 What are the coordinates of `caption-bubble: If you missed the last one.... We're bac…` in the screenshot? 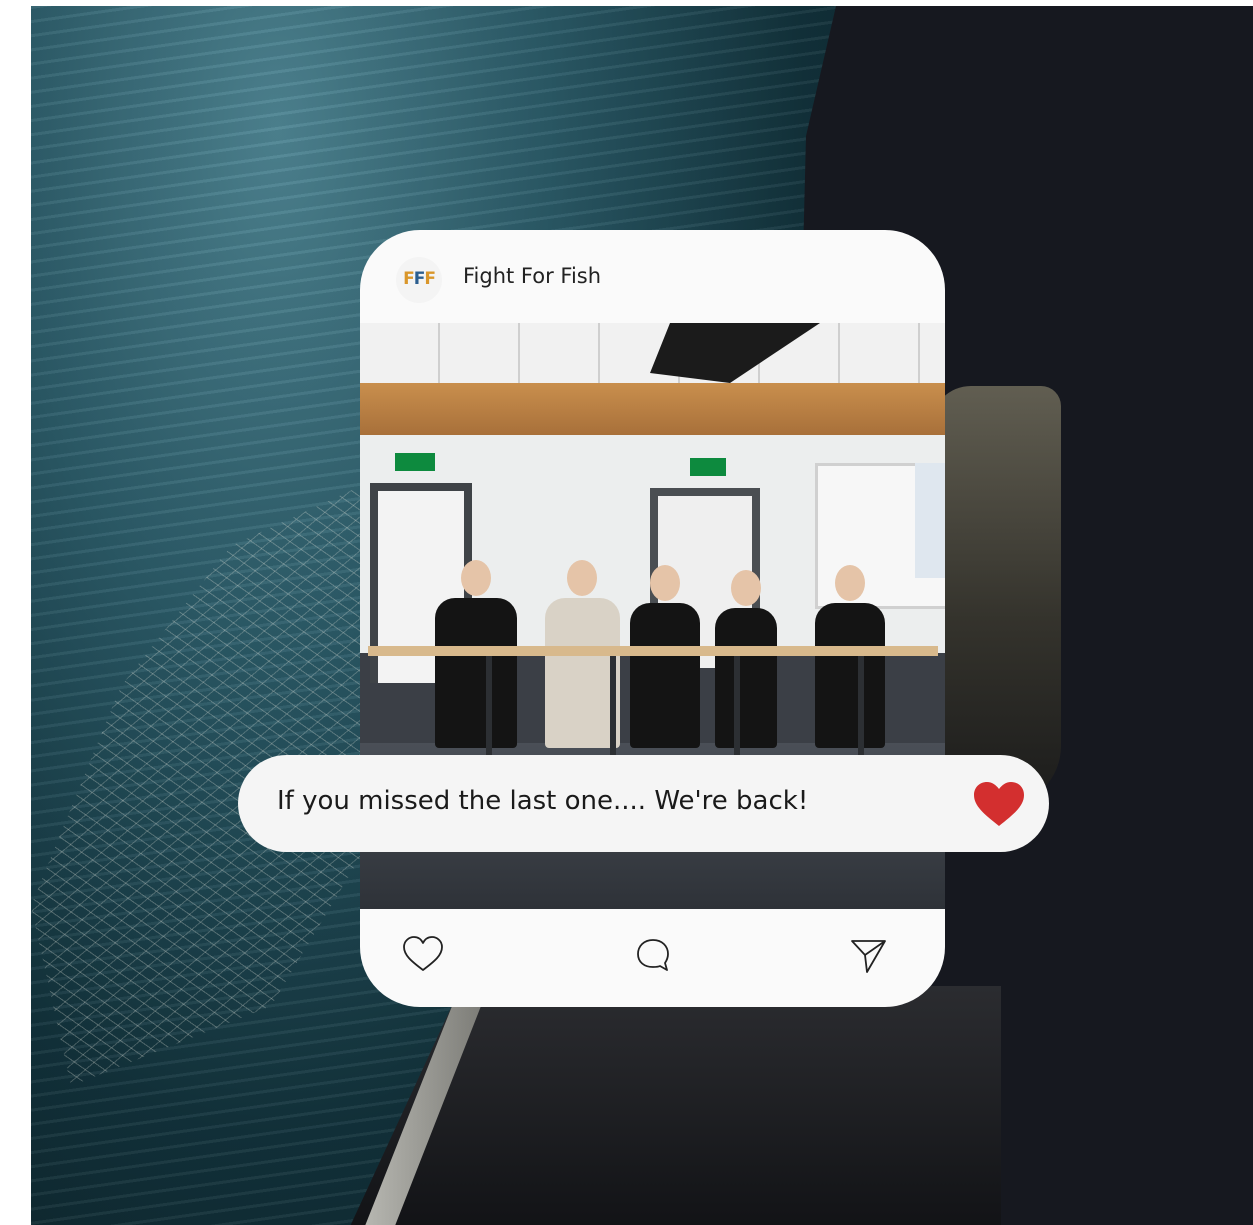 It's located at (643, 803).